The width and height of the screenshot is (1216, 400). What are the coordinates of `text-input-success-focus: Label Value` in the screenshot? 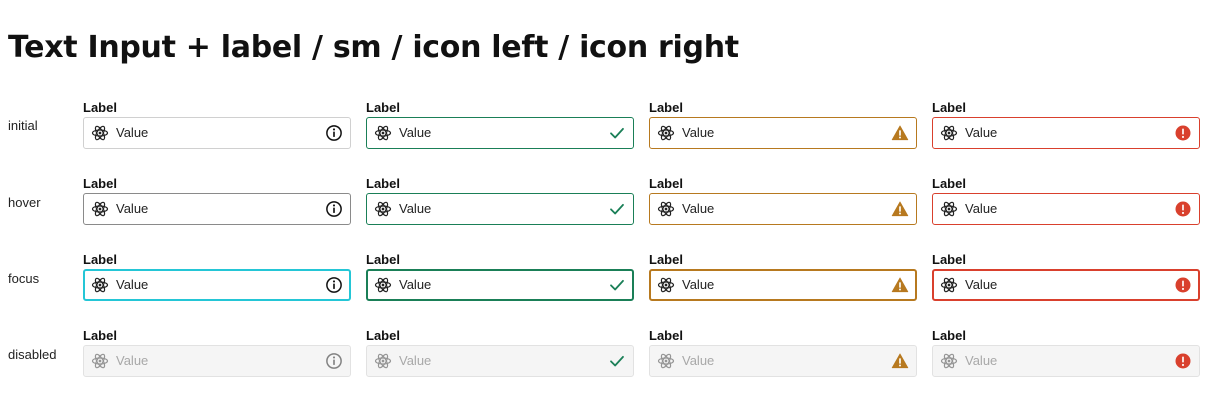 It's located at (500, 287).